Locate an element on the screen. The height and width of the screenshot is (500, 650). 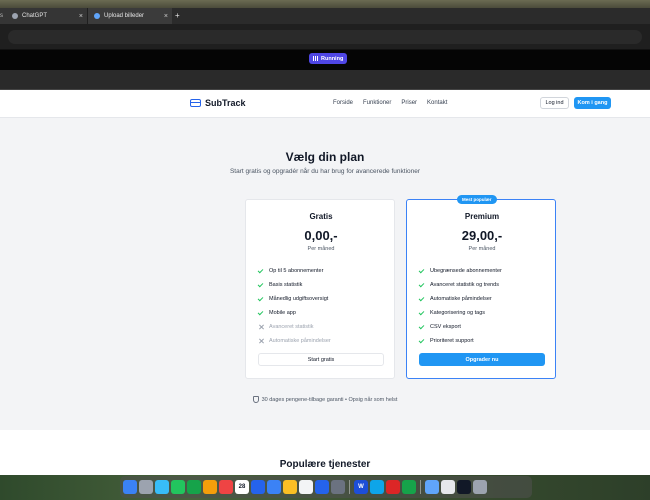
feature-text: Basis statistik is located at coordinates (286, 285).